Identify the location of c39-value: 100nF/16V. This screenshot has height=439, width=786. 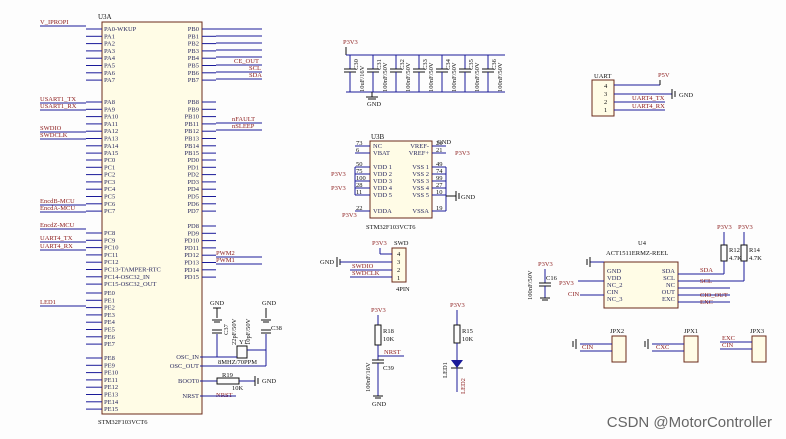
(368, 377).